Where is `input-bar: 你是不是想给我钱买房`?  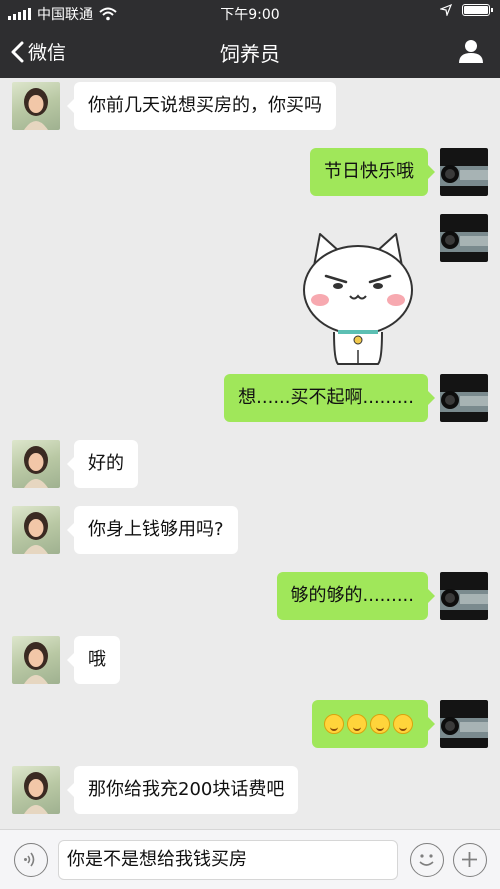 input-bar: 你是不是想给我钱买房 is located at coordinates (250, 859).